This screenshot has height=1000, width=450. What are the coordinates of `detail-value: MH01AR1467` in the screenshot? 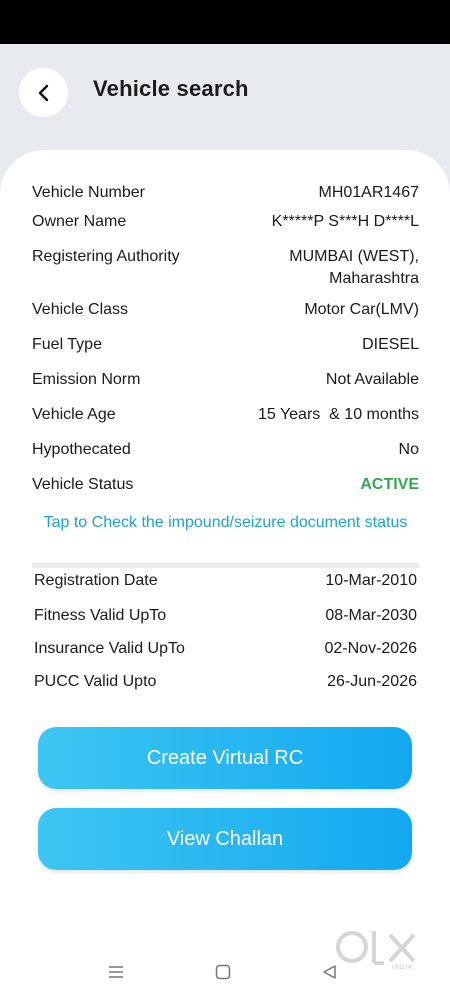 It's located at (369, 192).